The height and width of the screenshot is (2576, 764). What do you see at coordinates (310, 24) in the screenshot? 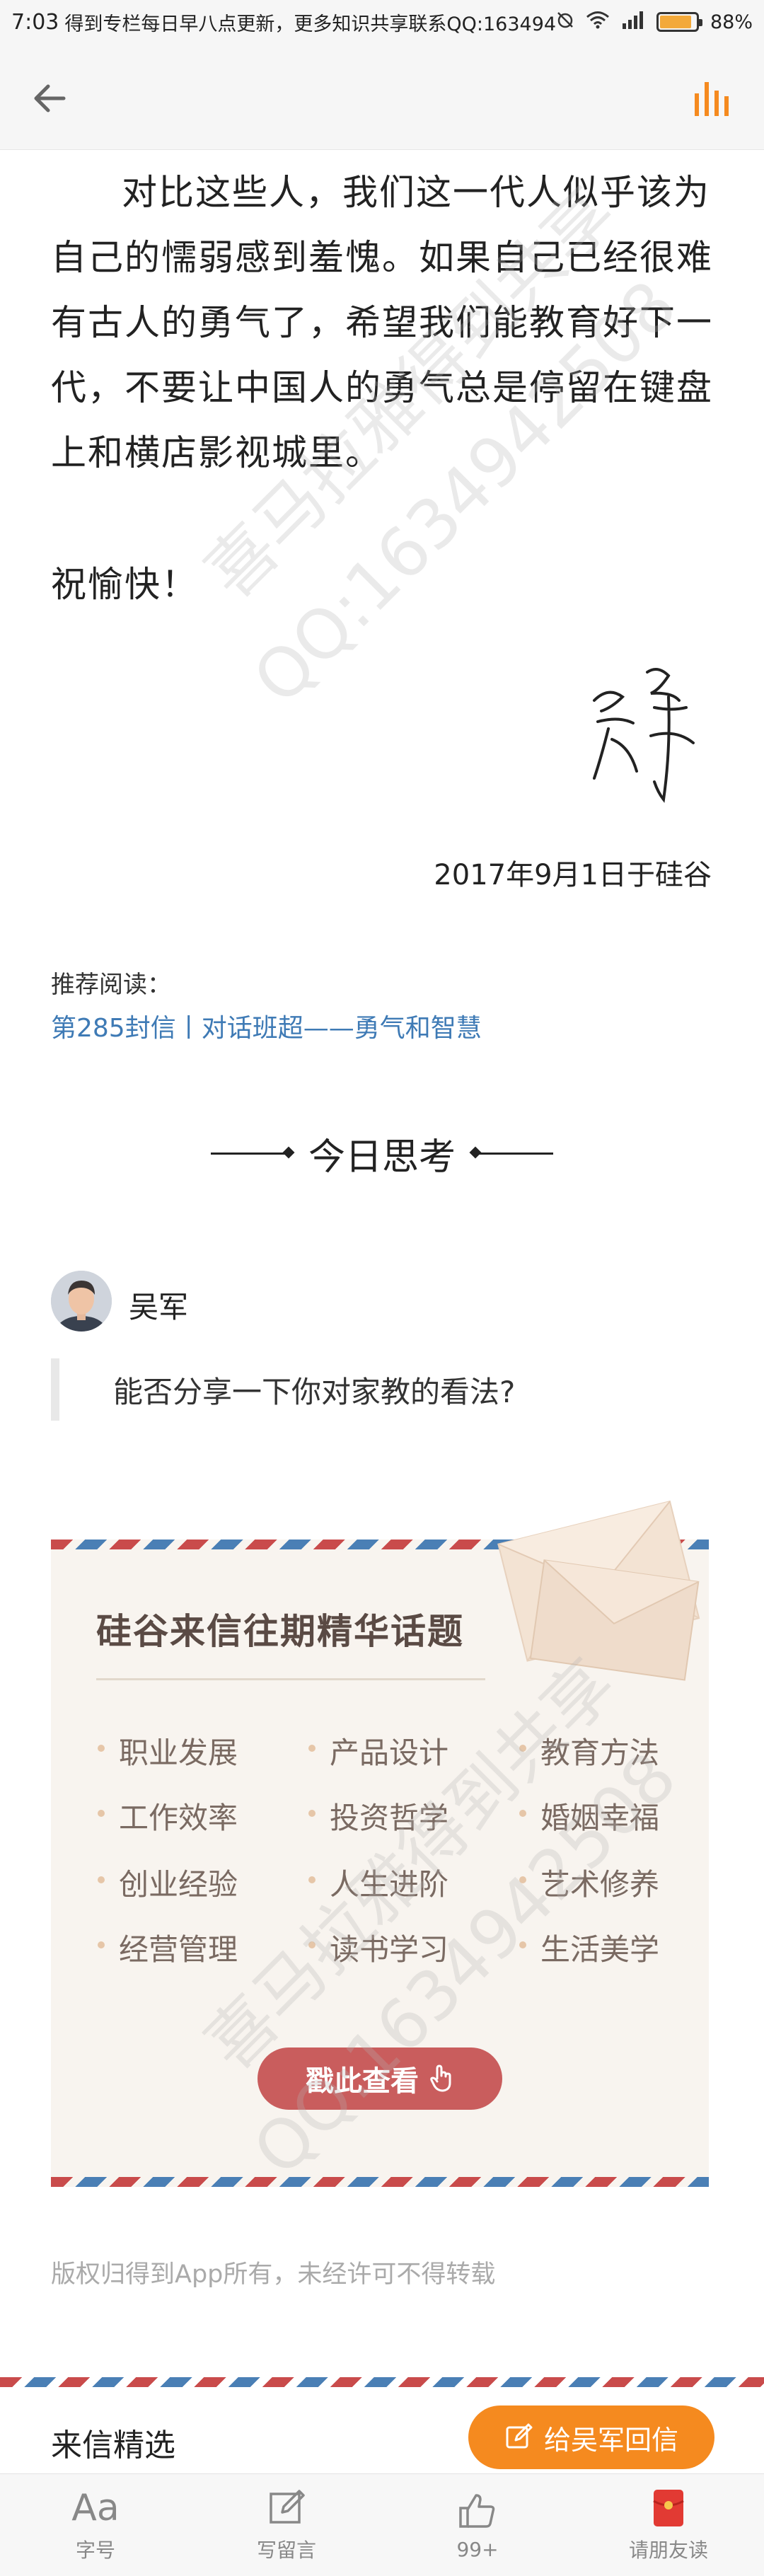
I see `status-notification: 得到专栏每日早八点更新，更多知识共享联系QQ:1634942508` at bounding box center [310, 24].